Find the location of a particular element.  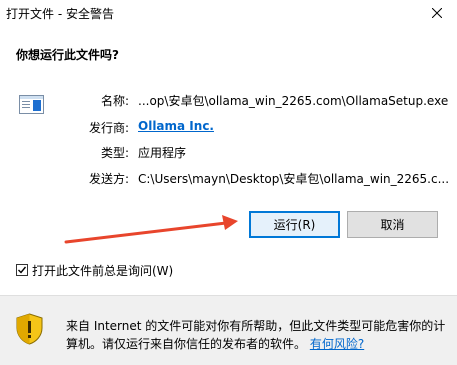

run-button: 运行(R) is located at coordinates (294, 224).